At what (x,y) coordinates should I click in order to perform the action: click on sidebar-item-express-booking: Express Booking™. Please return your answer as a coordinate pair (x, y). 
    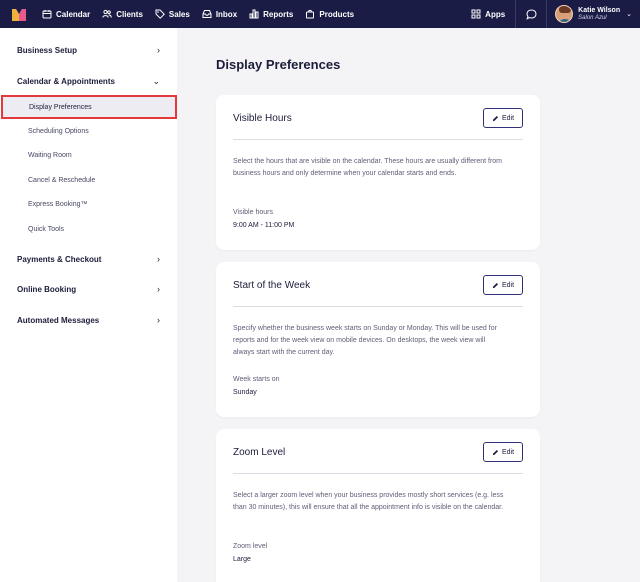
    Looking at the image, I should click on (88, 204).